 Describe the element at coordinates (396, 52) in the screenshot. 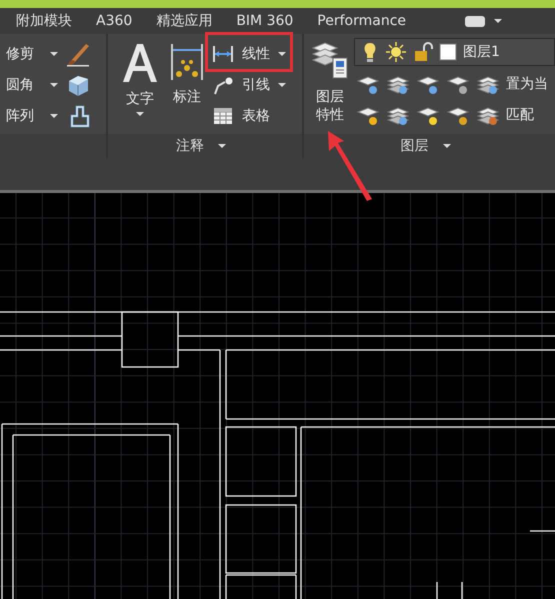

I see `sun-icon` at that location.